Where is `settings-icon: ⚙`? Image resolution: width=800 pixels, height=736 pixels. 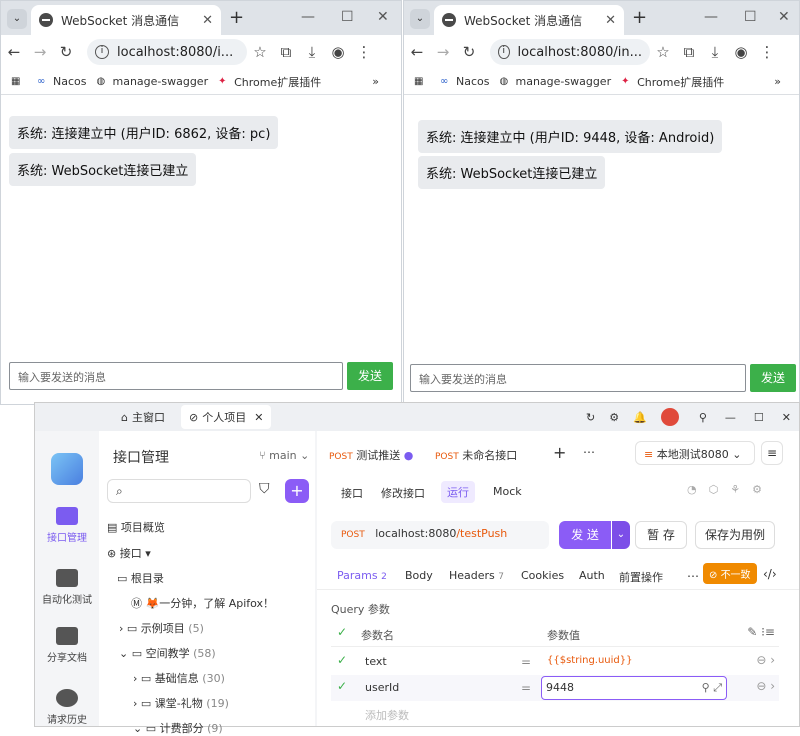 settings-icon: ⚙ is located at coordinates (614, 417).